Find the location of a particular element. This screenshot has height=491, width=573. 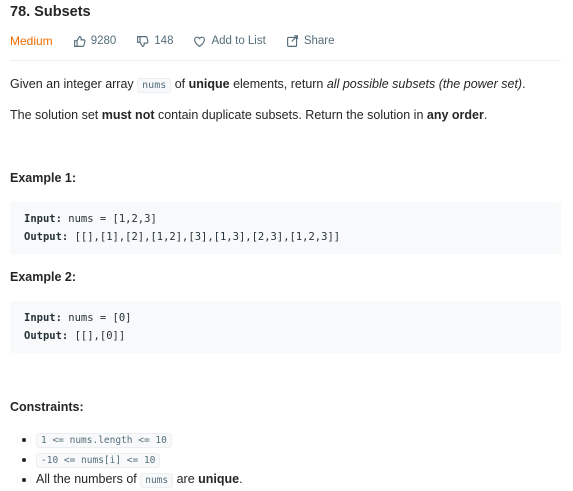

text: The solution set is located at coordinates (56, 115).